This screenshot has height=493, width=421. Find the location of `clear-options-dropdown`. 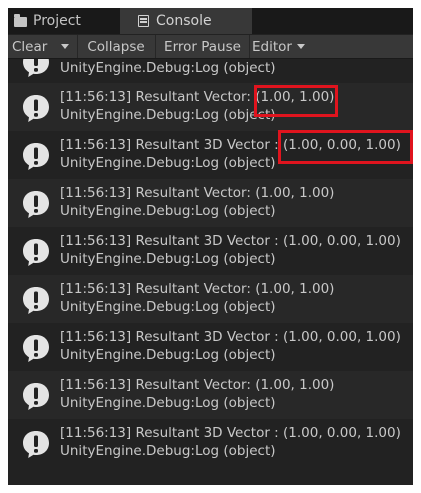

clear-options-dropdown is located at coordinates (65, 46).